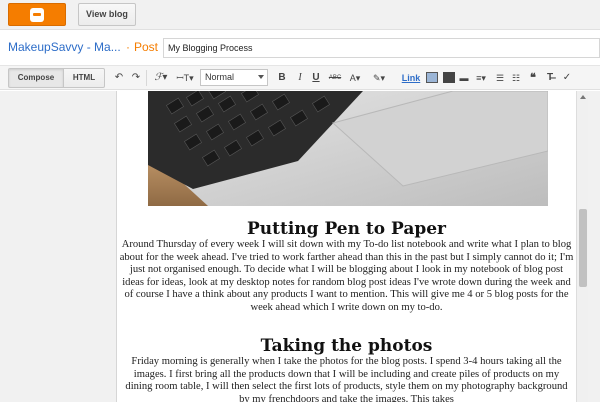 This screenshot has width=600, height=402. What do you see at coordinates (119, 78) in the screenshot?
I see `undo-icon: ↶` at bounding box center [119, 78].